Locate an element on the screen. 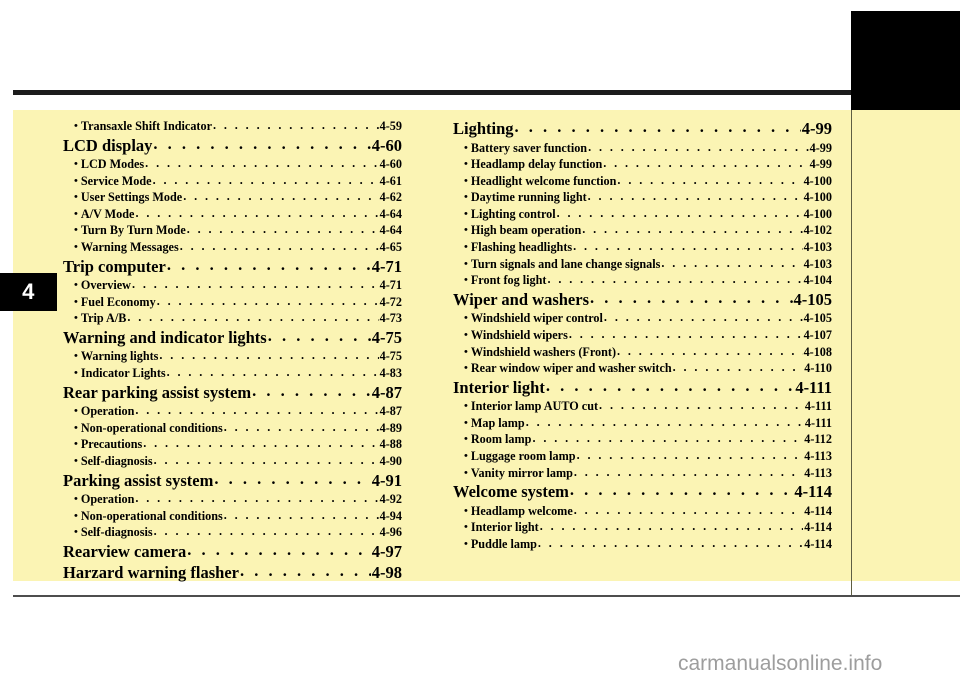 The width and height of the screenshot is (960, 689). toc-entry-page-number: 4-59 is located at coordinates (390, 126).